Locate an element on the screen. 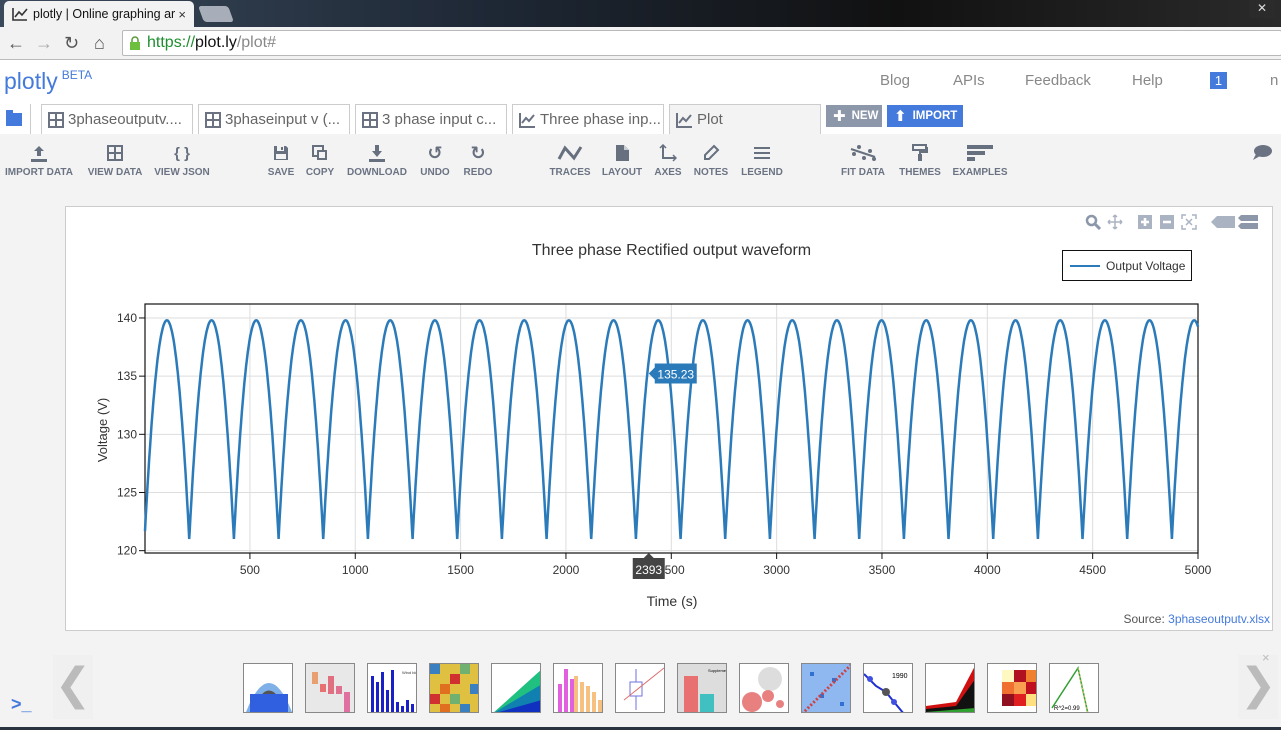  example-thumbnail-fit-r-squared: R^2=0.99 is located at coordinates (1074, 688).